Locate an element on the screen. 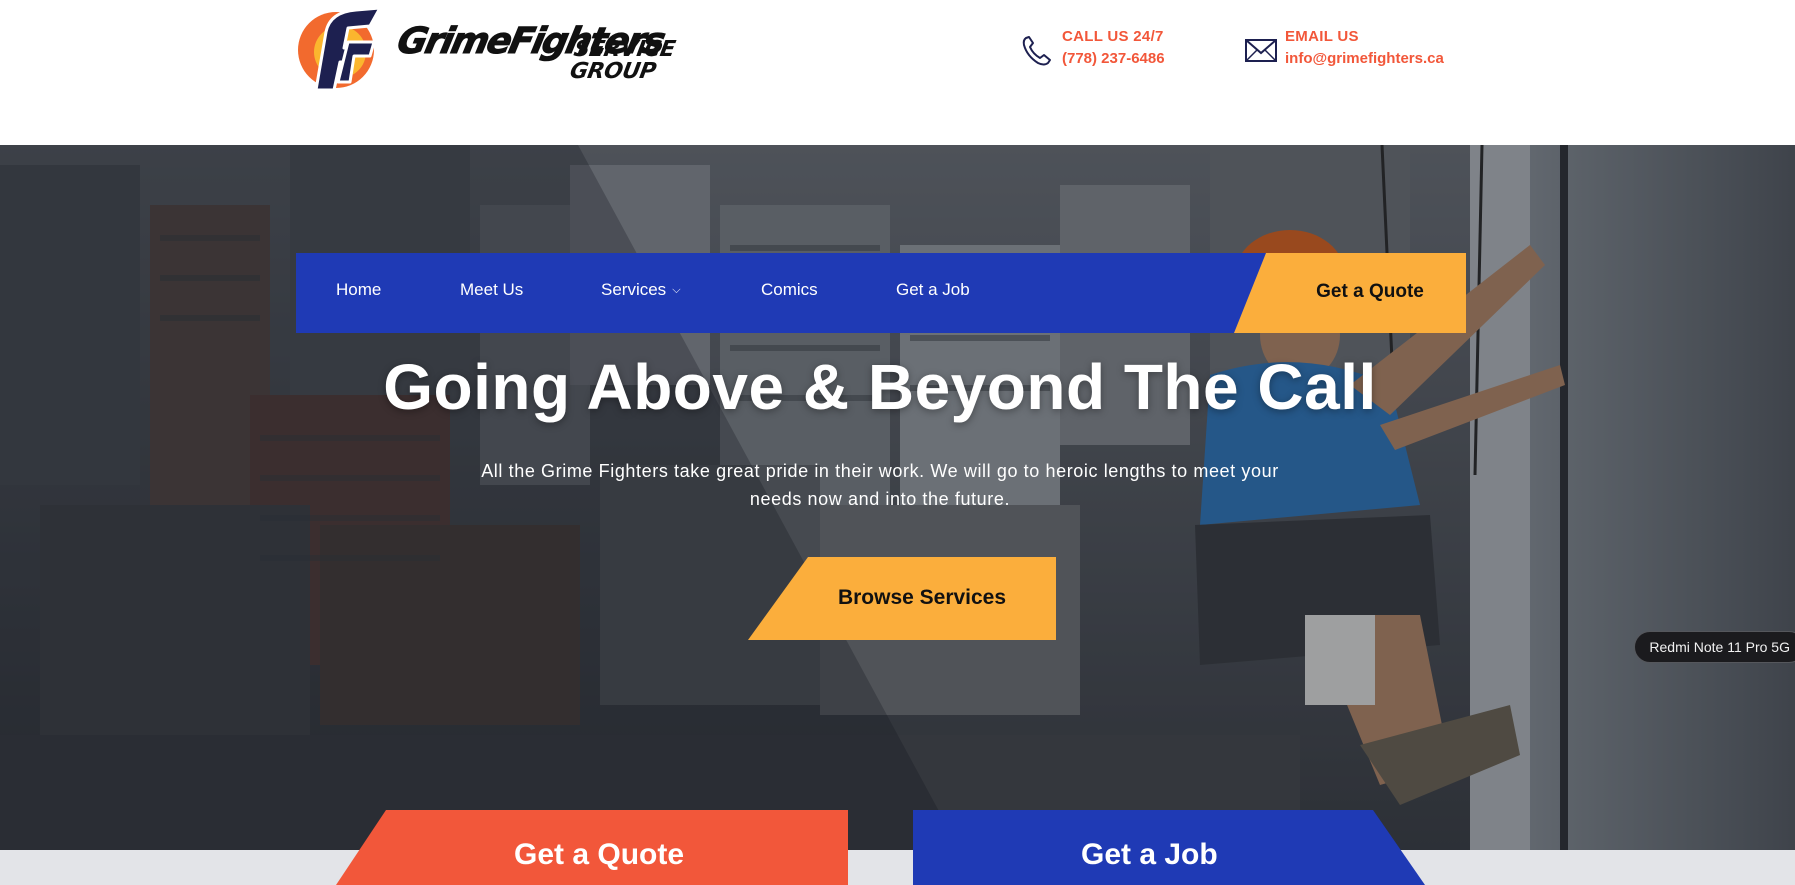 This screenshot has height=885, width=1795. chevron-down-icon: ⌵ is located at coordinates (676, 290).